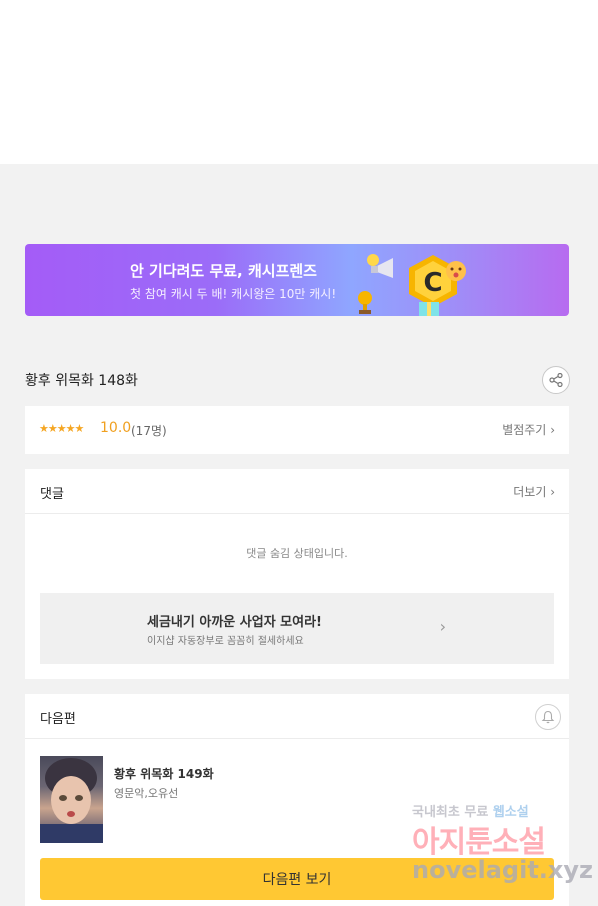 Image resolution: width=598 pixels, height=906 pixels. I want to click on megaphone-icon, so click(380, 266).